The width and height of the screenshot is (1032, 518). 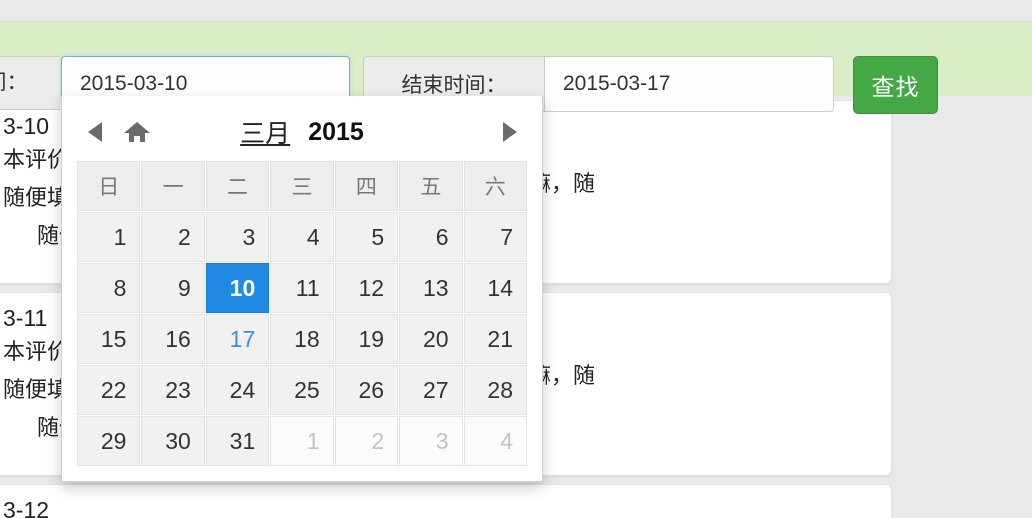 What do you see at coordinates (265, 132) in the screenshot?
I see `datepicker-month-label: 三月` at bounding box center [265, 132].